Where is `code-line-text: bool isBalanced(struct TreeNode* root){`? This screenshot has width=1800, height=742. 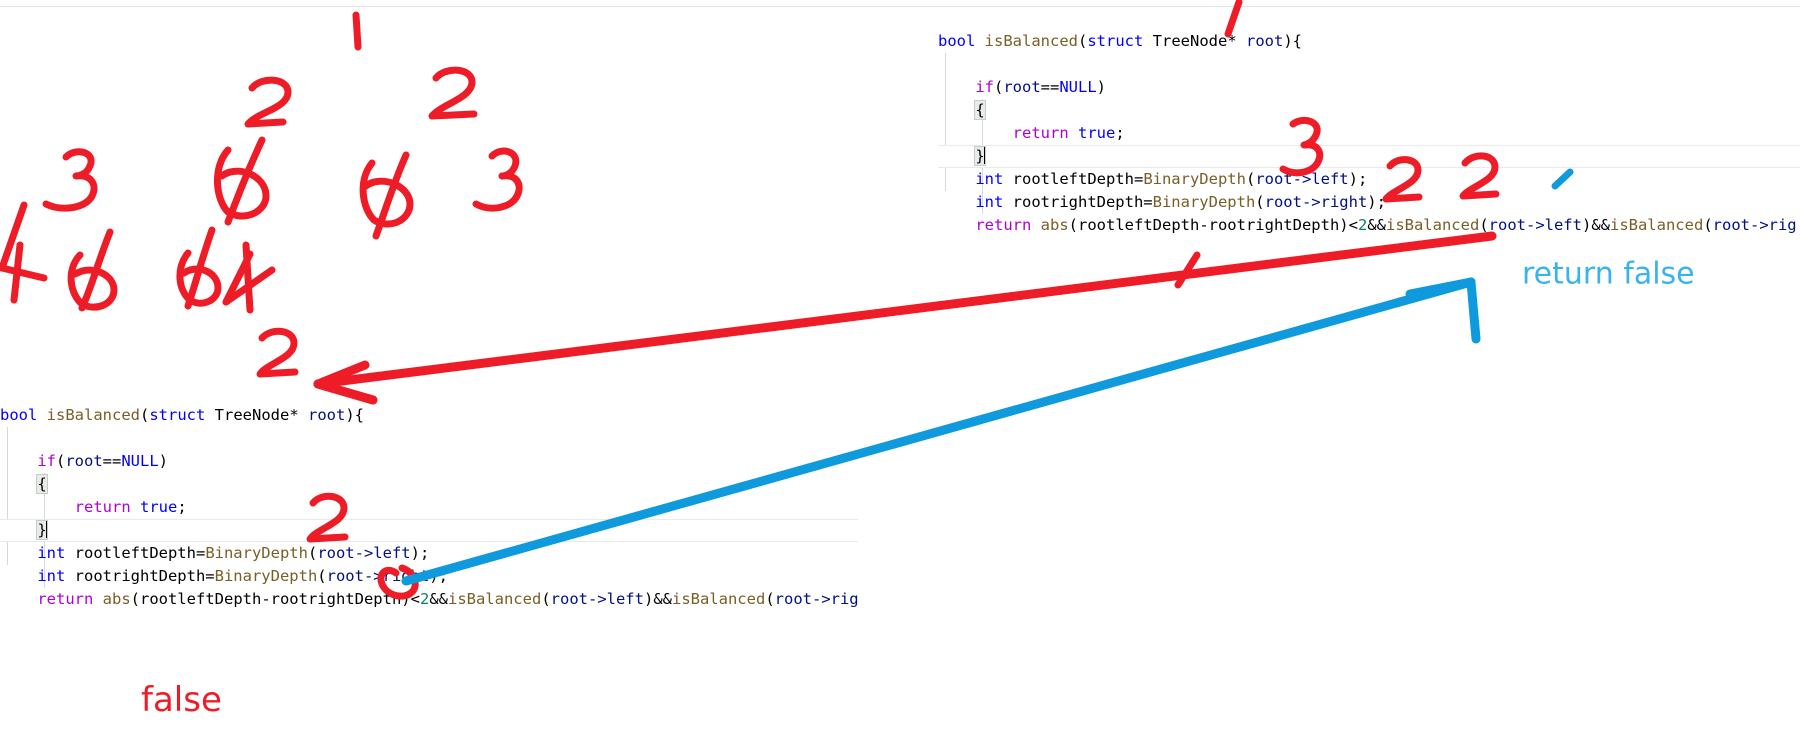 code-line-text: bool isBalanced(struct TreeNode* root){ is located at coordinates (182, 415).